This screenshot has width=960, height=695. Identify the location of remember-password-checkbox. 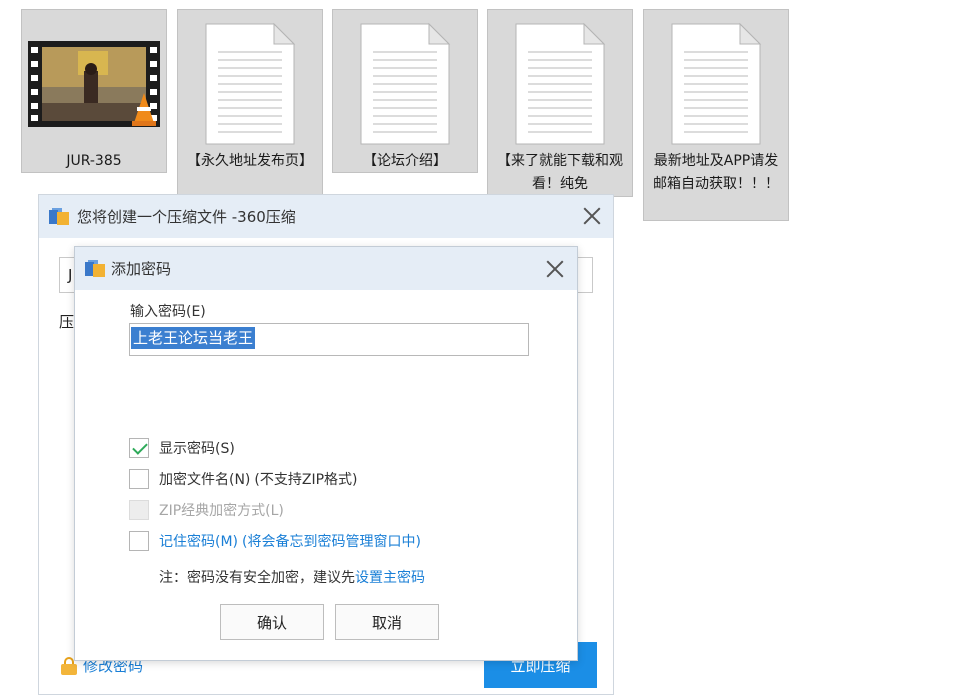
(139, 541).